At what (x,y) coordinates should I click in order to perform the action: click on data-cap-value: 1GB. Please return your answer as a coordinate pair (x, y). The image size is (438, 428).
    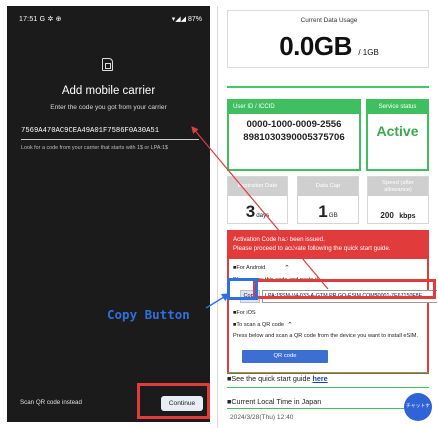
    Looking at the image, I should click on (328, 212).